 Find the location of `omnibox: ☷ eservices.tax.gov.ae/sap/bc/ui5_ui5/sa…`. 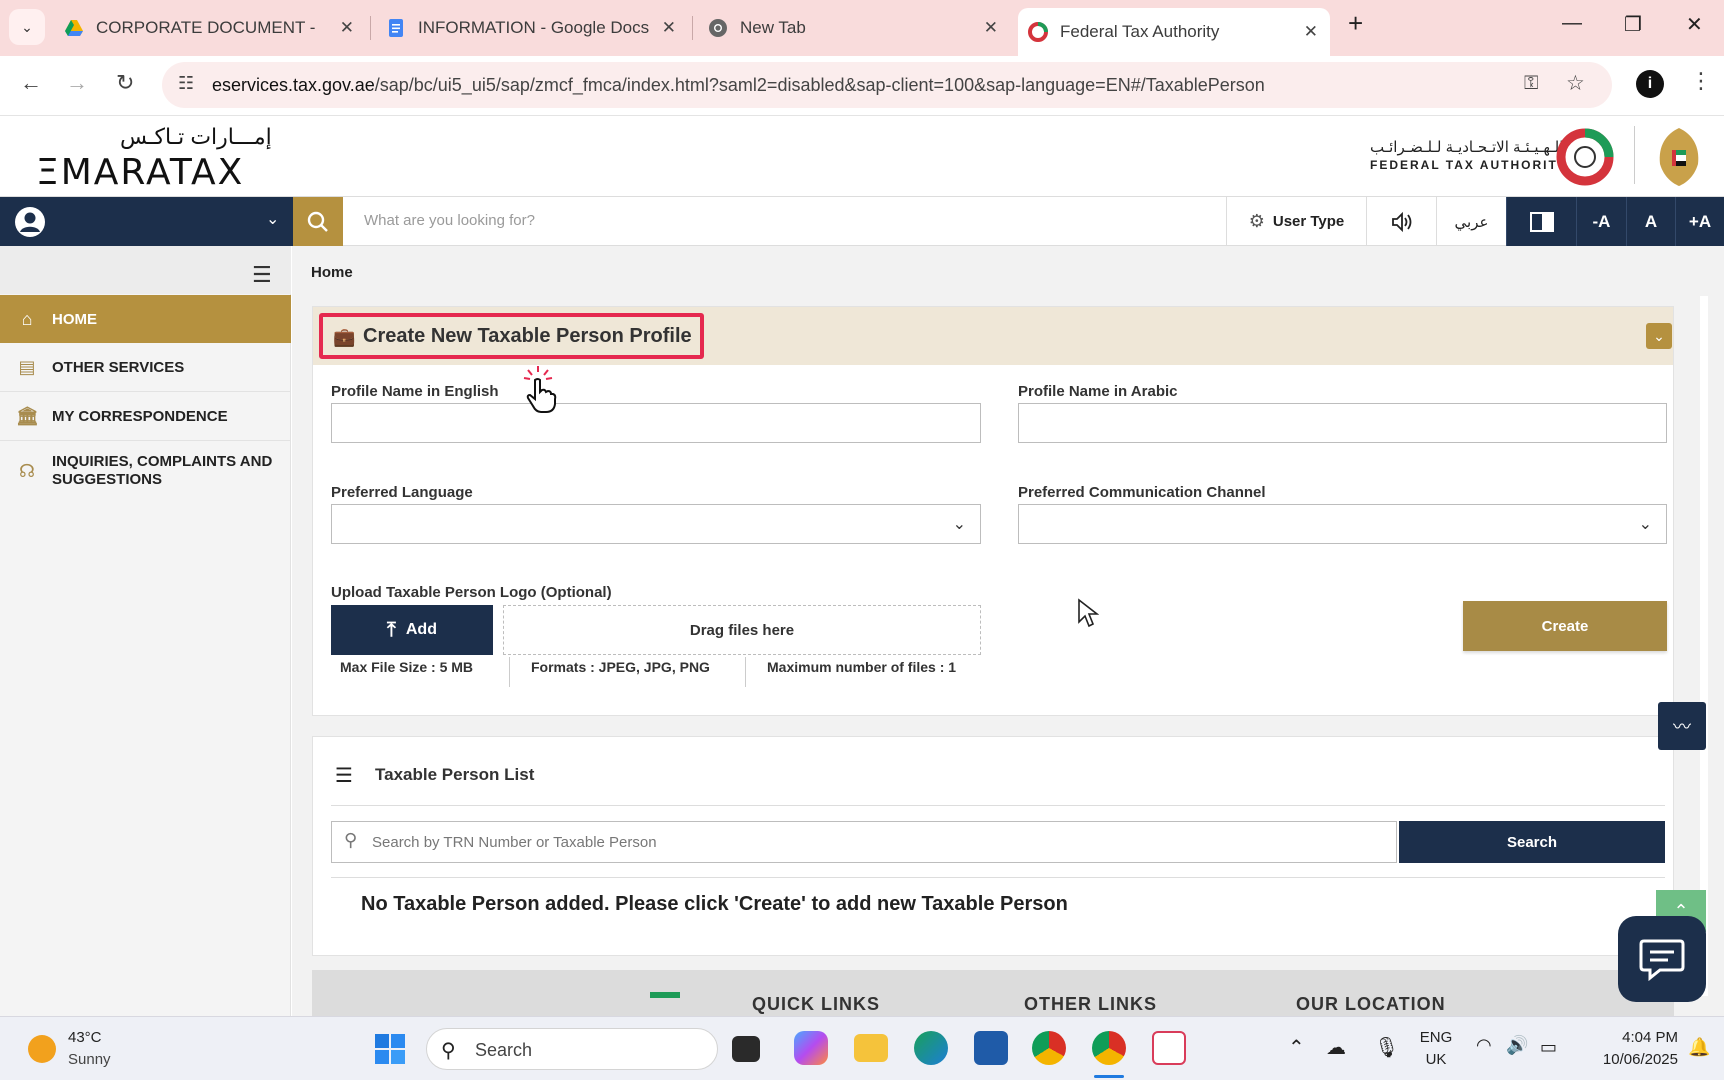

omnibox: ☷ eservices.tax.gov.ae/sap/bc/ui5_ui5/sa… is located at coordinates (887, 85).